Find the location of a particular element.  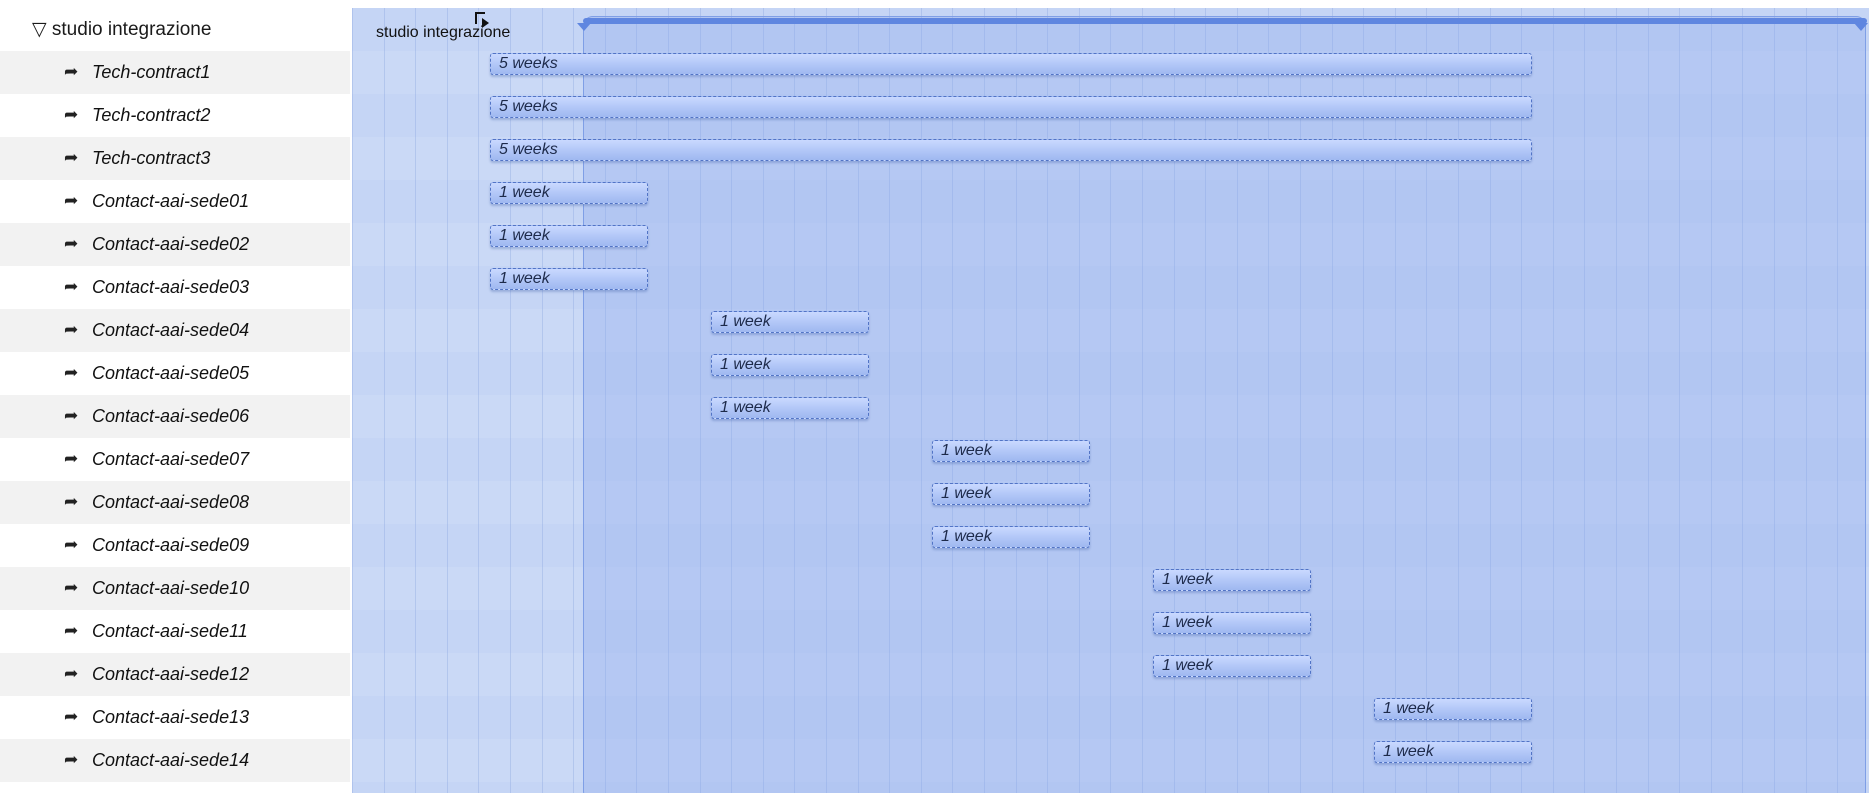

task-label: Contact-aai-sede07 is located at coordinates (171, 459).